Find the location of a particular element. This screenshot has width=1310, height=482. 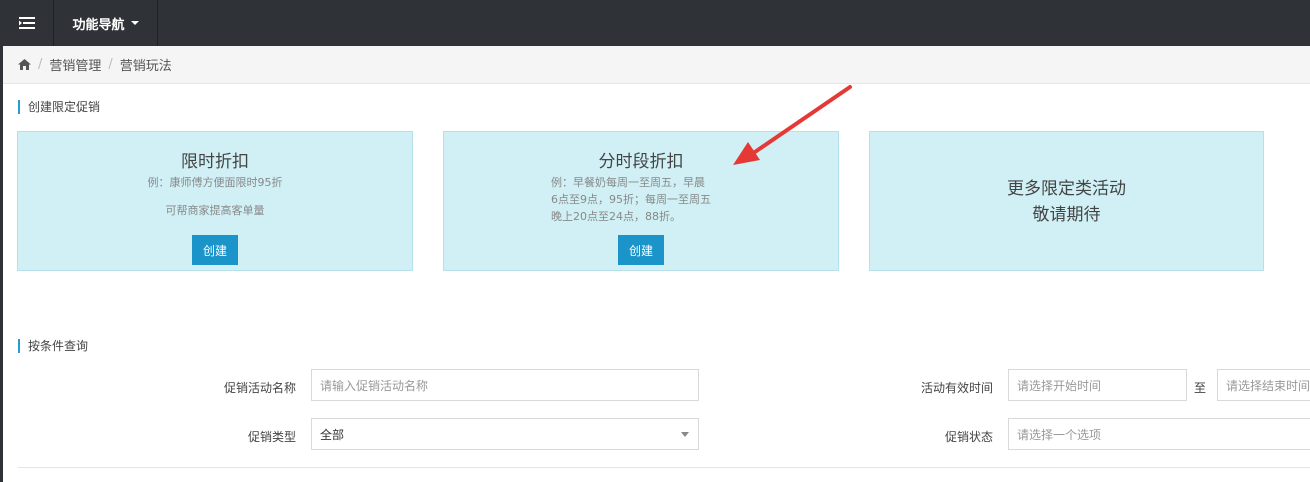

card-title: 限时折扣 is located at coordinates (215, 162).